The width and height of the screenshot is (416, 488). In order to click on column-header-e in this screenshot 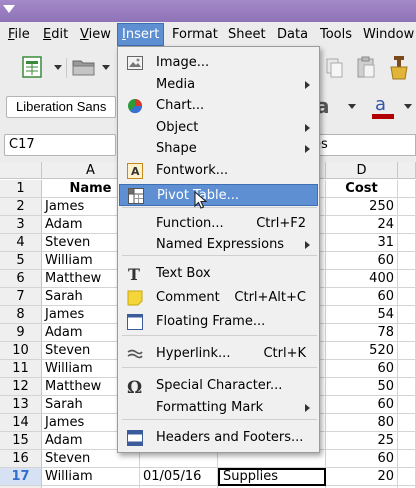, I will do `click(407, 170)`.